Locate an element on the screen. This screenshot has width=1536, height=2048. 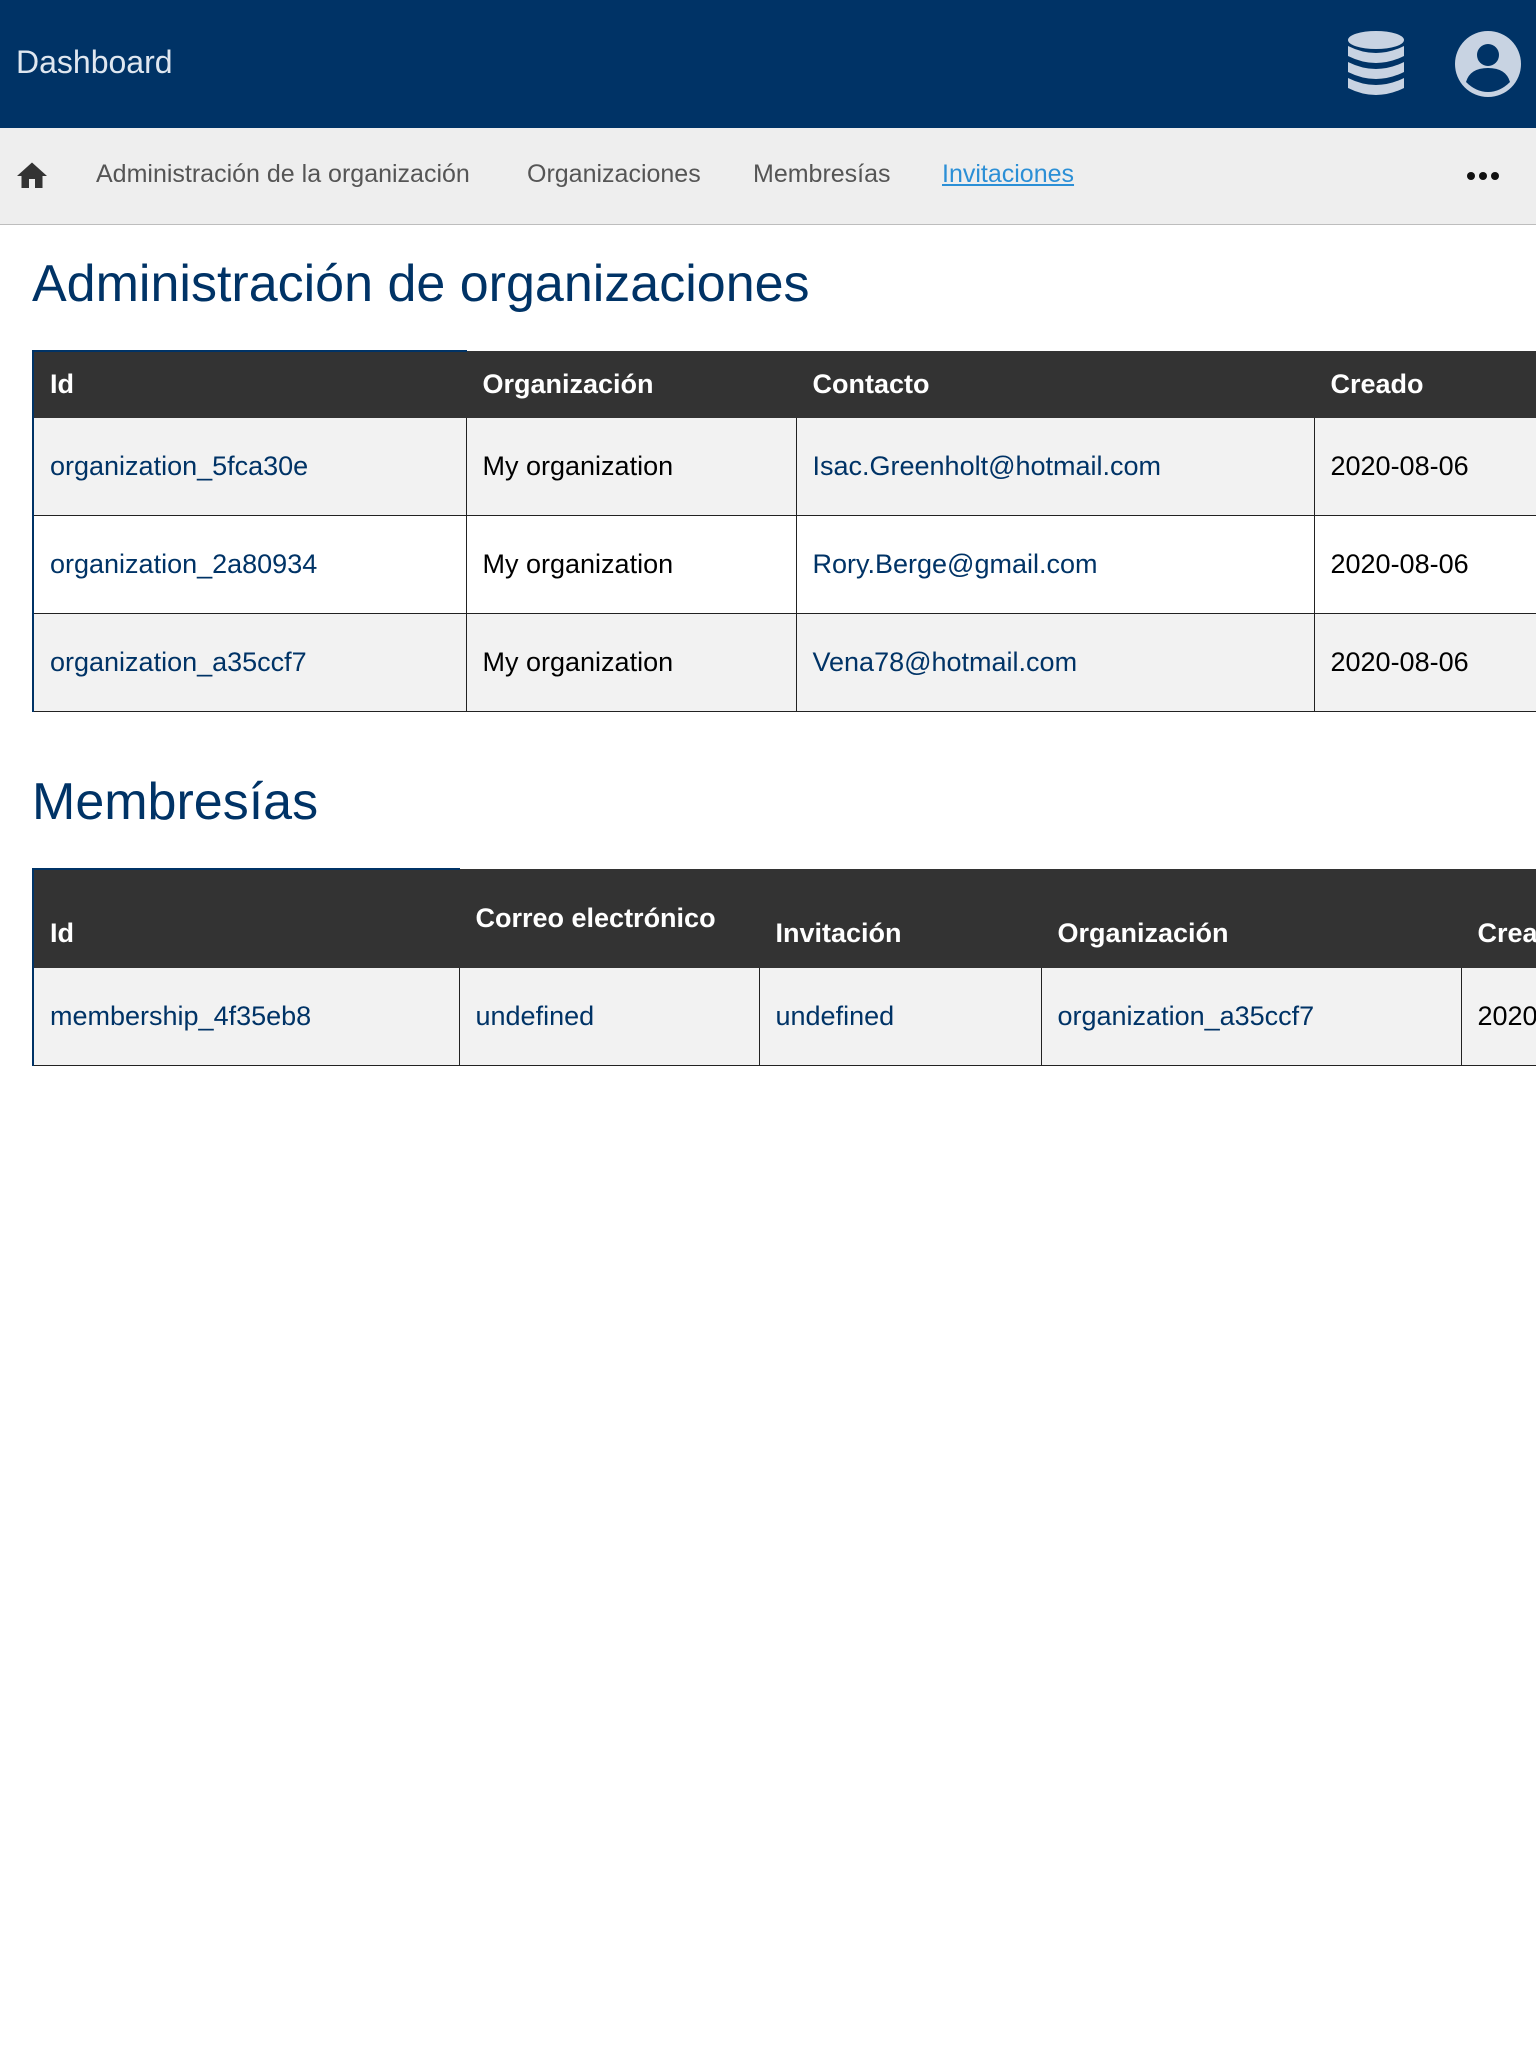
dashboard-link: Dashboard is located at coordinates (94, 62).